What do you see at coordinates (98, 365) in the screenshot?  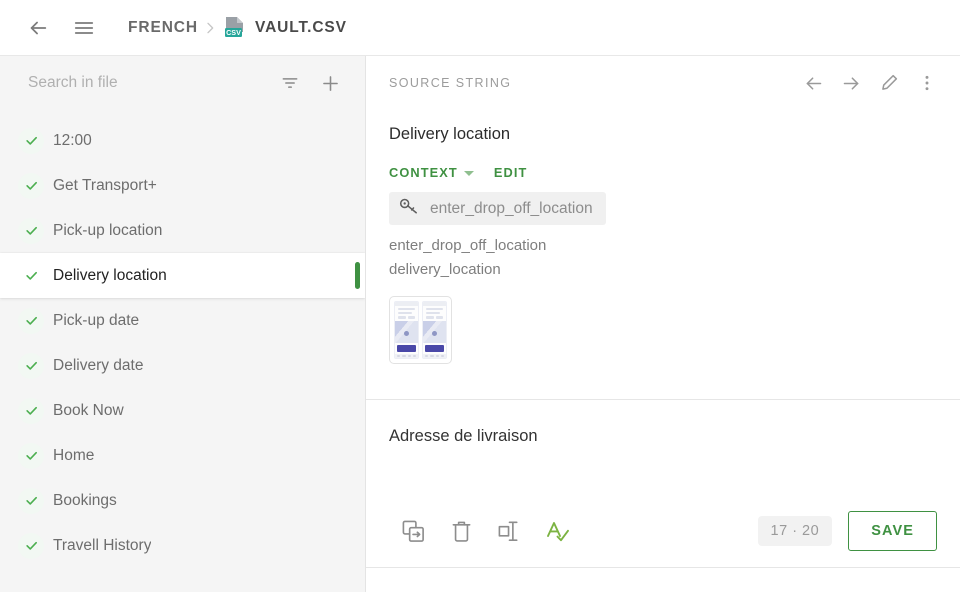 I see `list-item-label: Delivery date` at bounding box center [98, 365].